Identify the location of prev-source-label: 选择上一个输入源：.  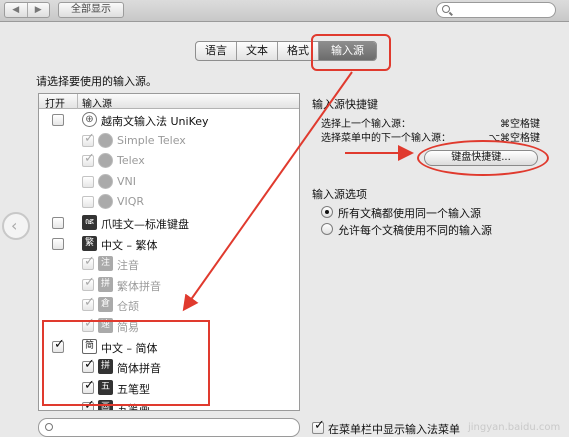
(366, 124).